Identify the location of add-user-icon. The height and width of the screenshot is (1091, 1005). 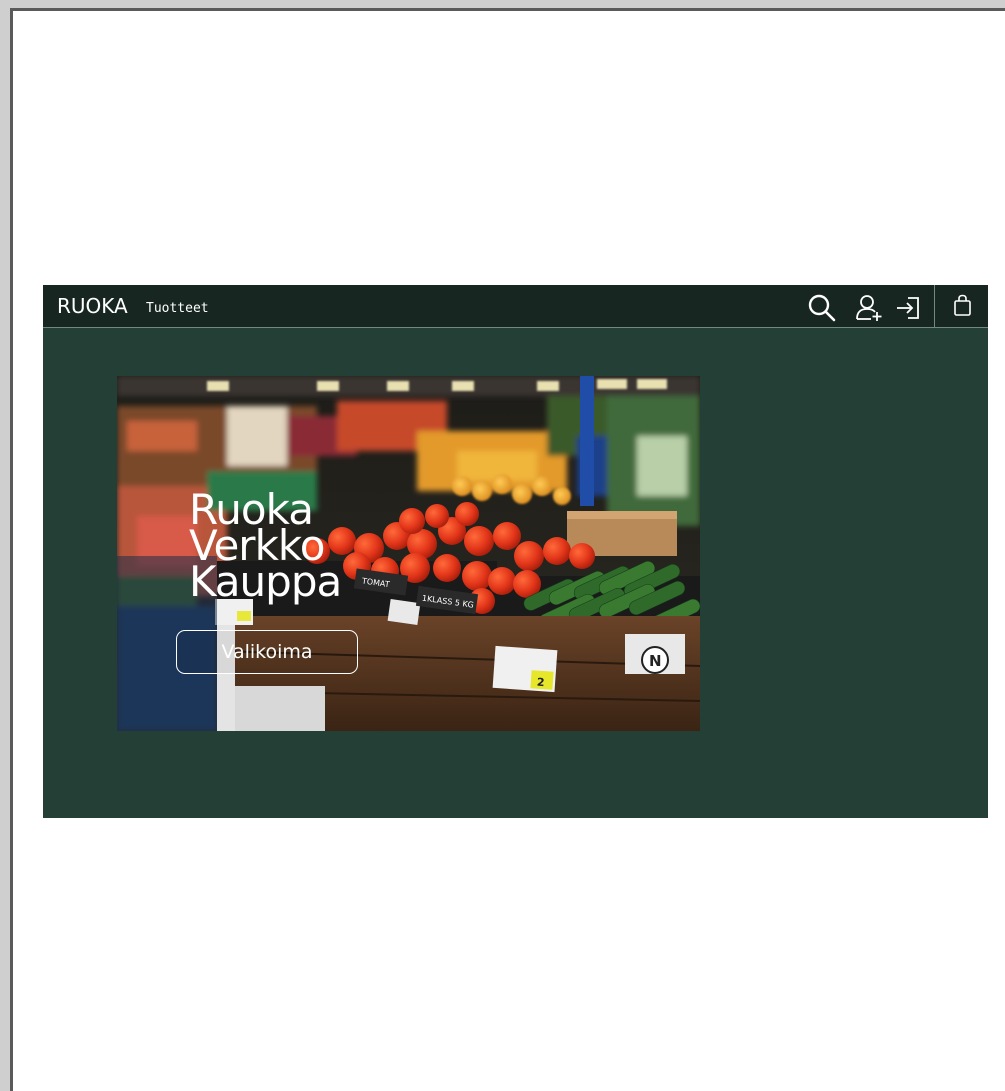
(869, 308).